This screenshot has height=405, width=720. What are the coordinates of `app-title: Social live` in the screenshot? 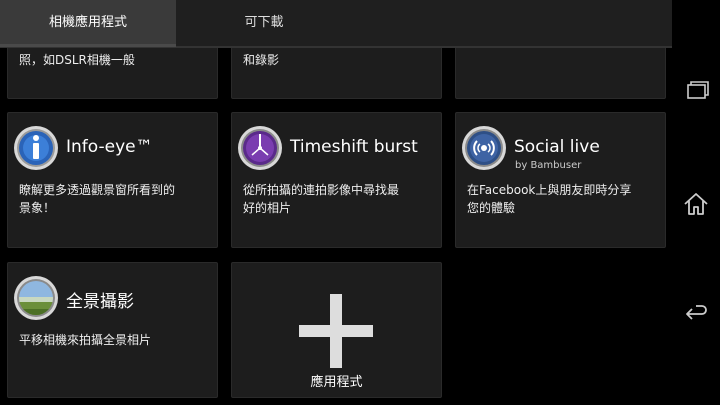 It's located at (557, 147).